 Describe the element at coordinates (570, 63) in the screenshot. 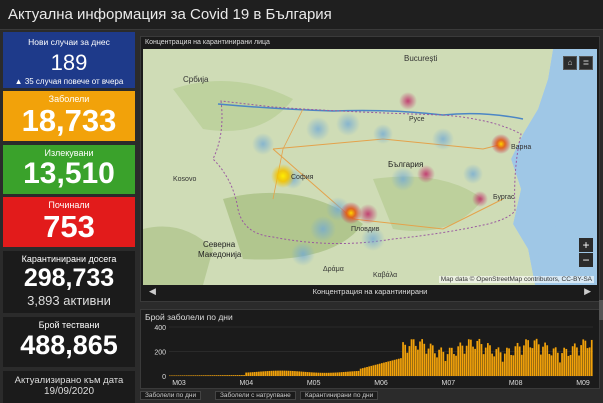

I see `home-icon: ⌂` at that location.